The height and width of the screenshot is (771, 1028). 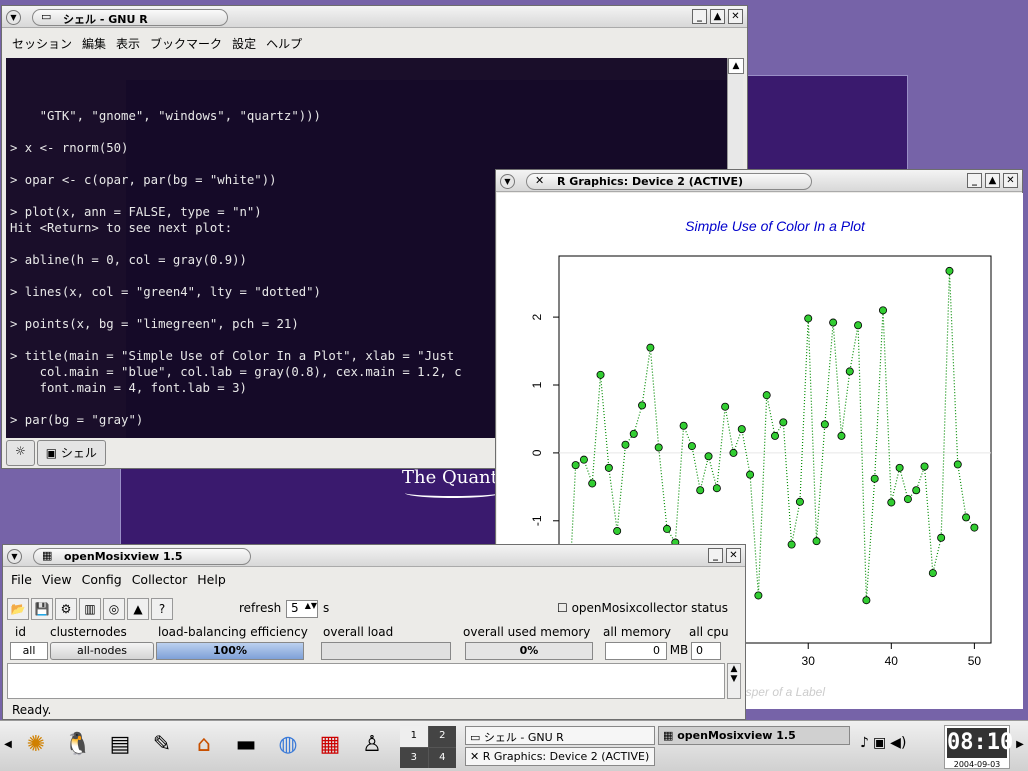 I want to click on menu-help: ヘルプ, so click(x=284, y=43).